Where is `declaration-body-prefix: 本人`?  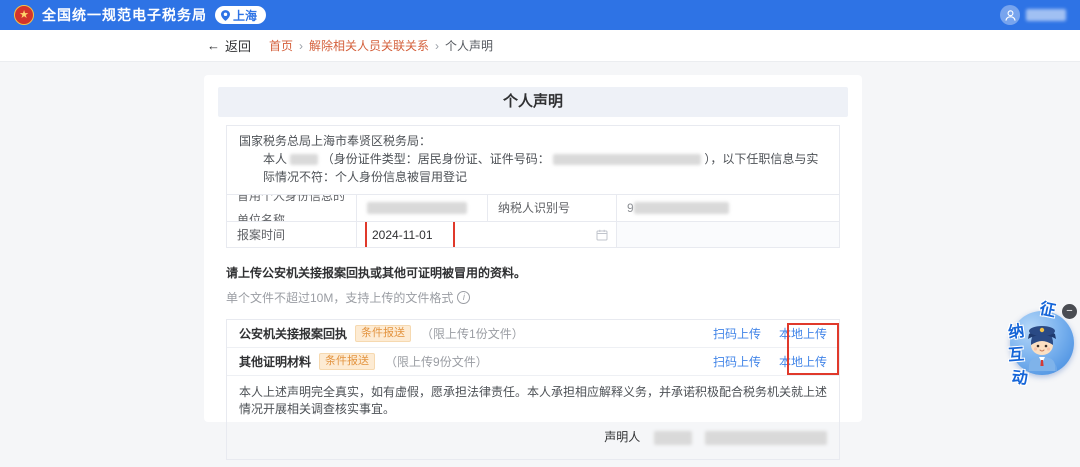
declaration-body-prefix: 本人 is located at coordinates (275, 159).